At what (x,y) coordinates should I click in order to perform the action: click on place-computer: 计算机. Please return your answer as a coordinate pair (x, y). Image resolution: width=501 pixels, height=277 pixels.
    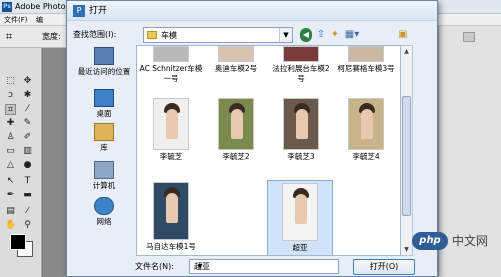
    Looking at the image, I should click on (104, 176).